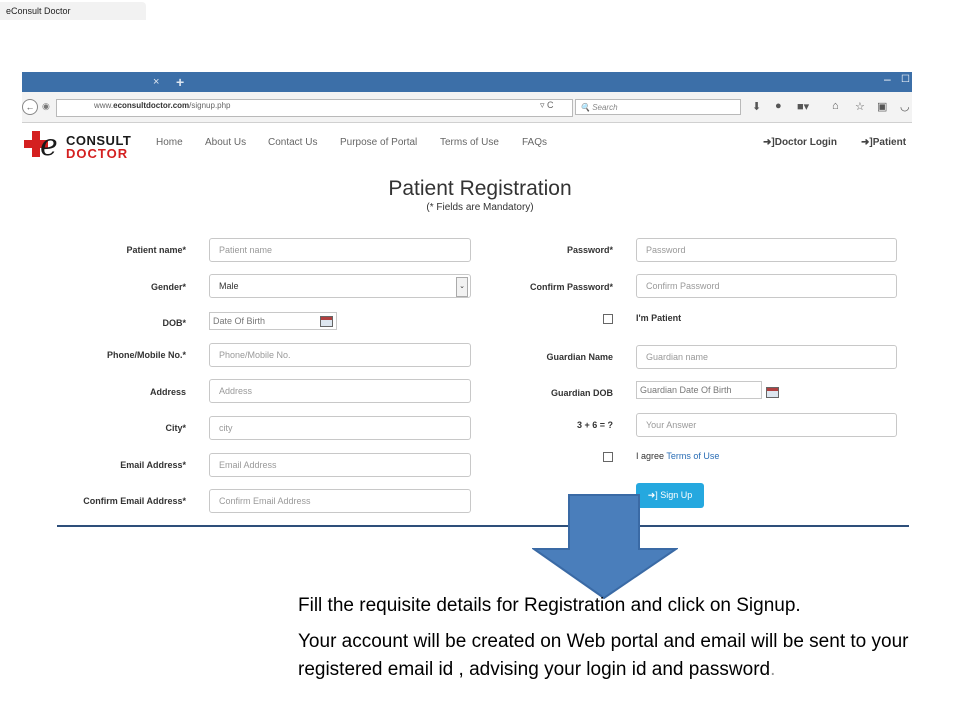 Image resolution: width=960 pixels, height=720 pixels. Describe the element at coordinates (594, 425) in the screenshot. I see `captcha-label: 3 + 6 = ?` at that location.